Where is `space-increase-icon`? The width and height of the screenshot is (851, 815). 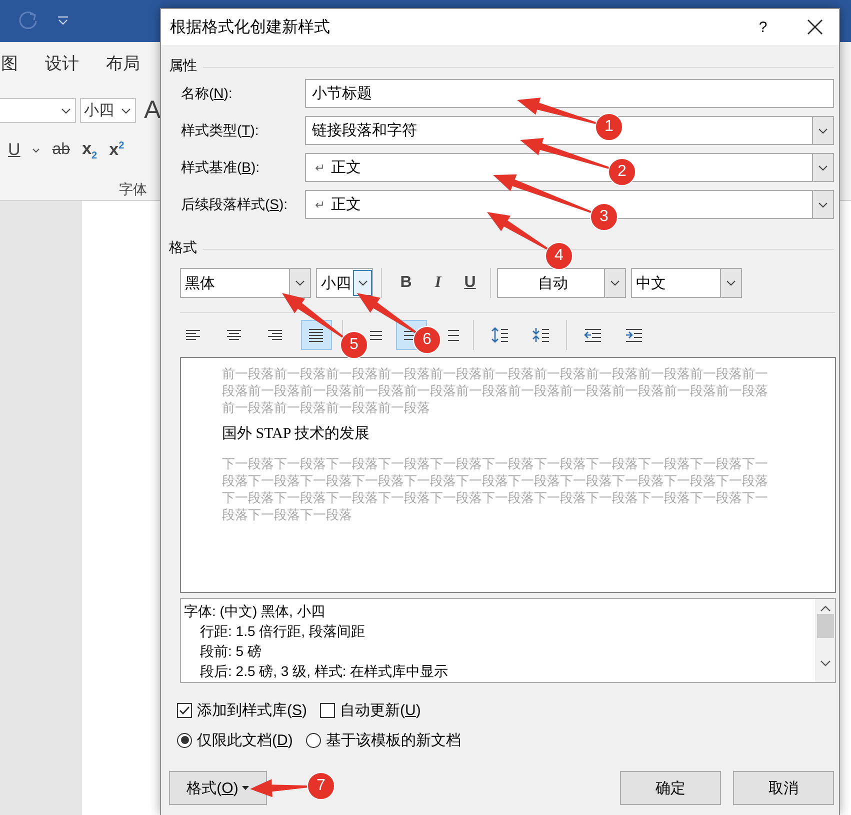
space-increase-icon is located at coordinates (499, 335).